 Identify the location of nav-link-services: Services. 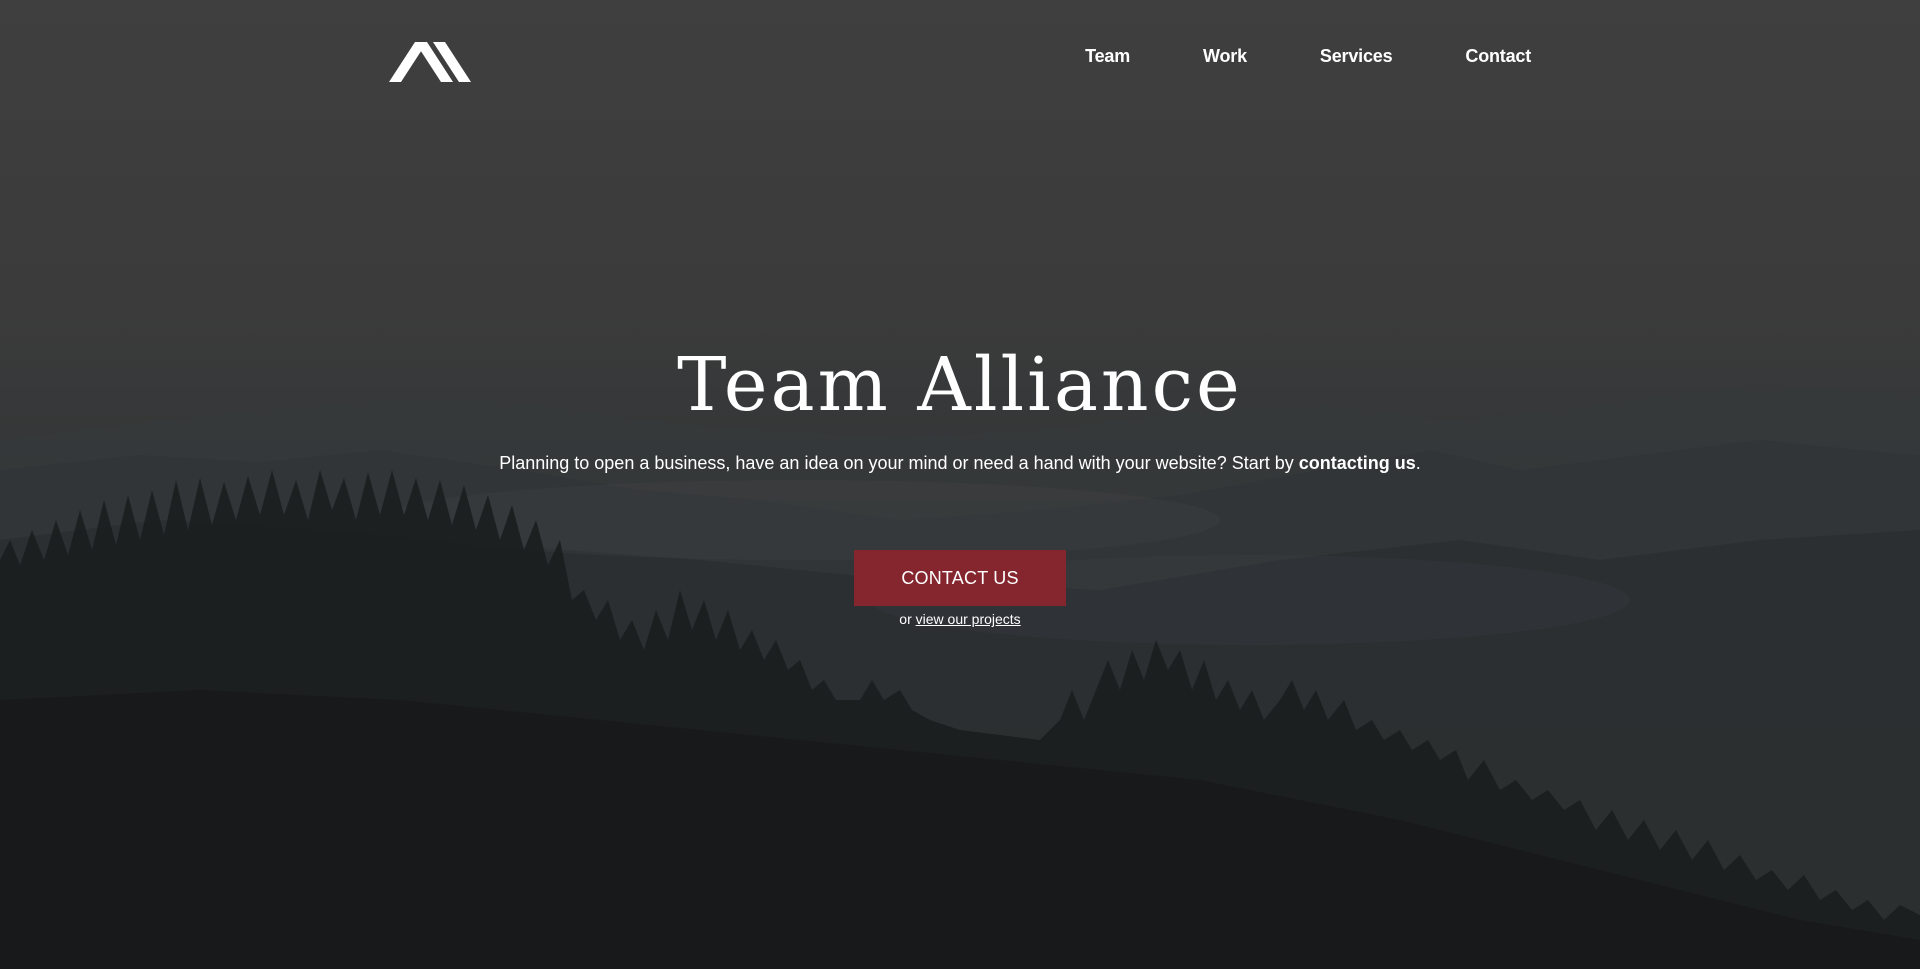
(1356, 56).